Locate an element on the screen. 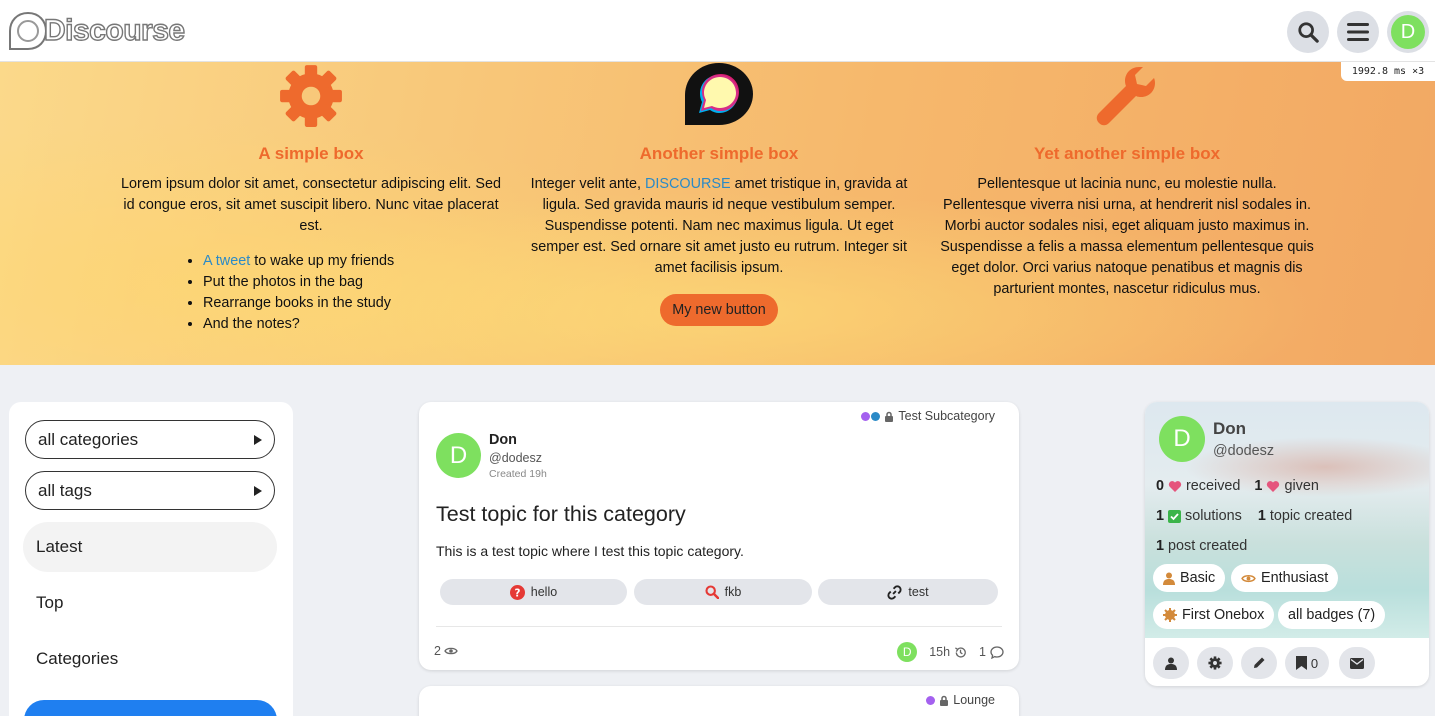 Image resolution: width=1435 pixels, height=716 pixels. messages-button is located at coordinates (1357, 663).